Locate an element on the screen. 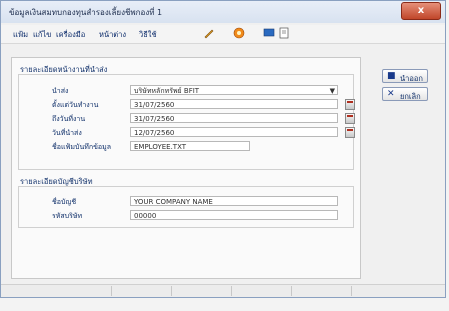 This screenshot has width=449, height=311. send-date-field: 12/07/2560 is located at coordinates (234, 132).